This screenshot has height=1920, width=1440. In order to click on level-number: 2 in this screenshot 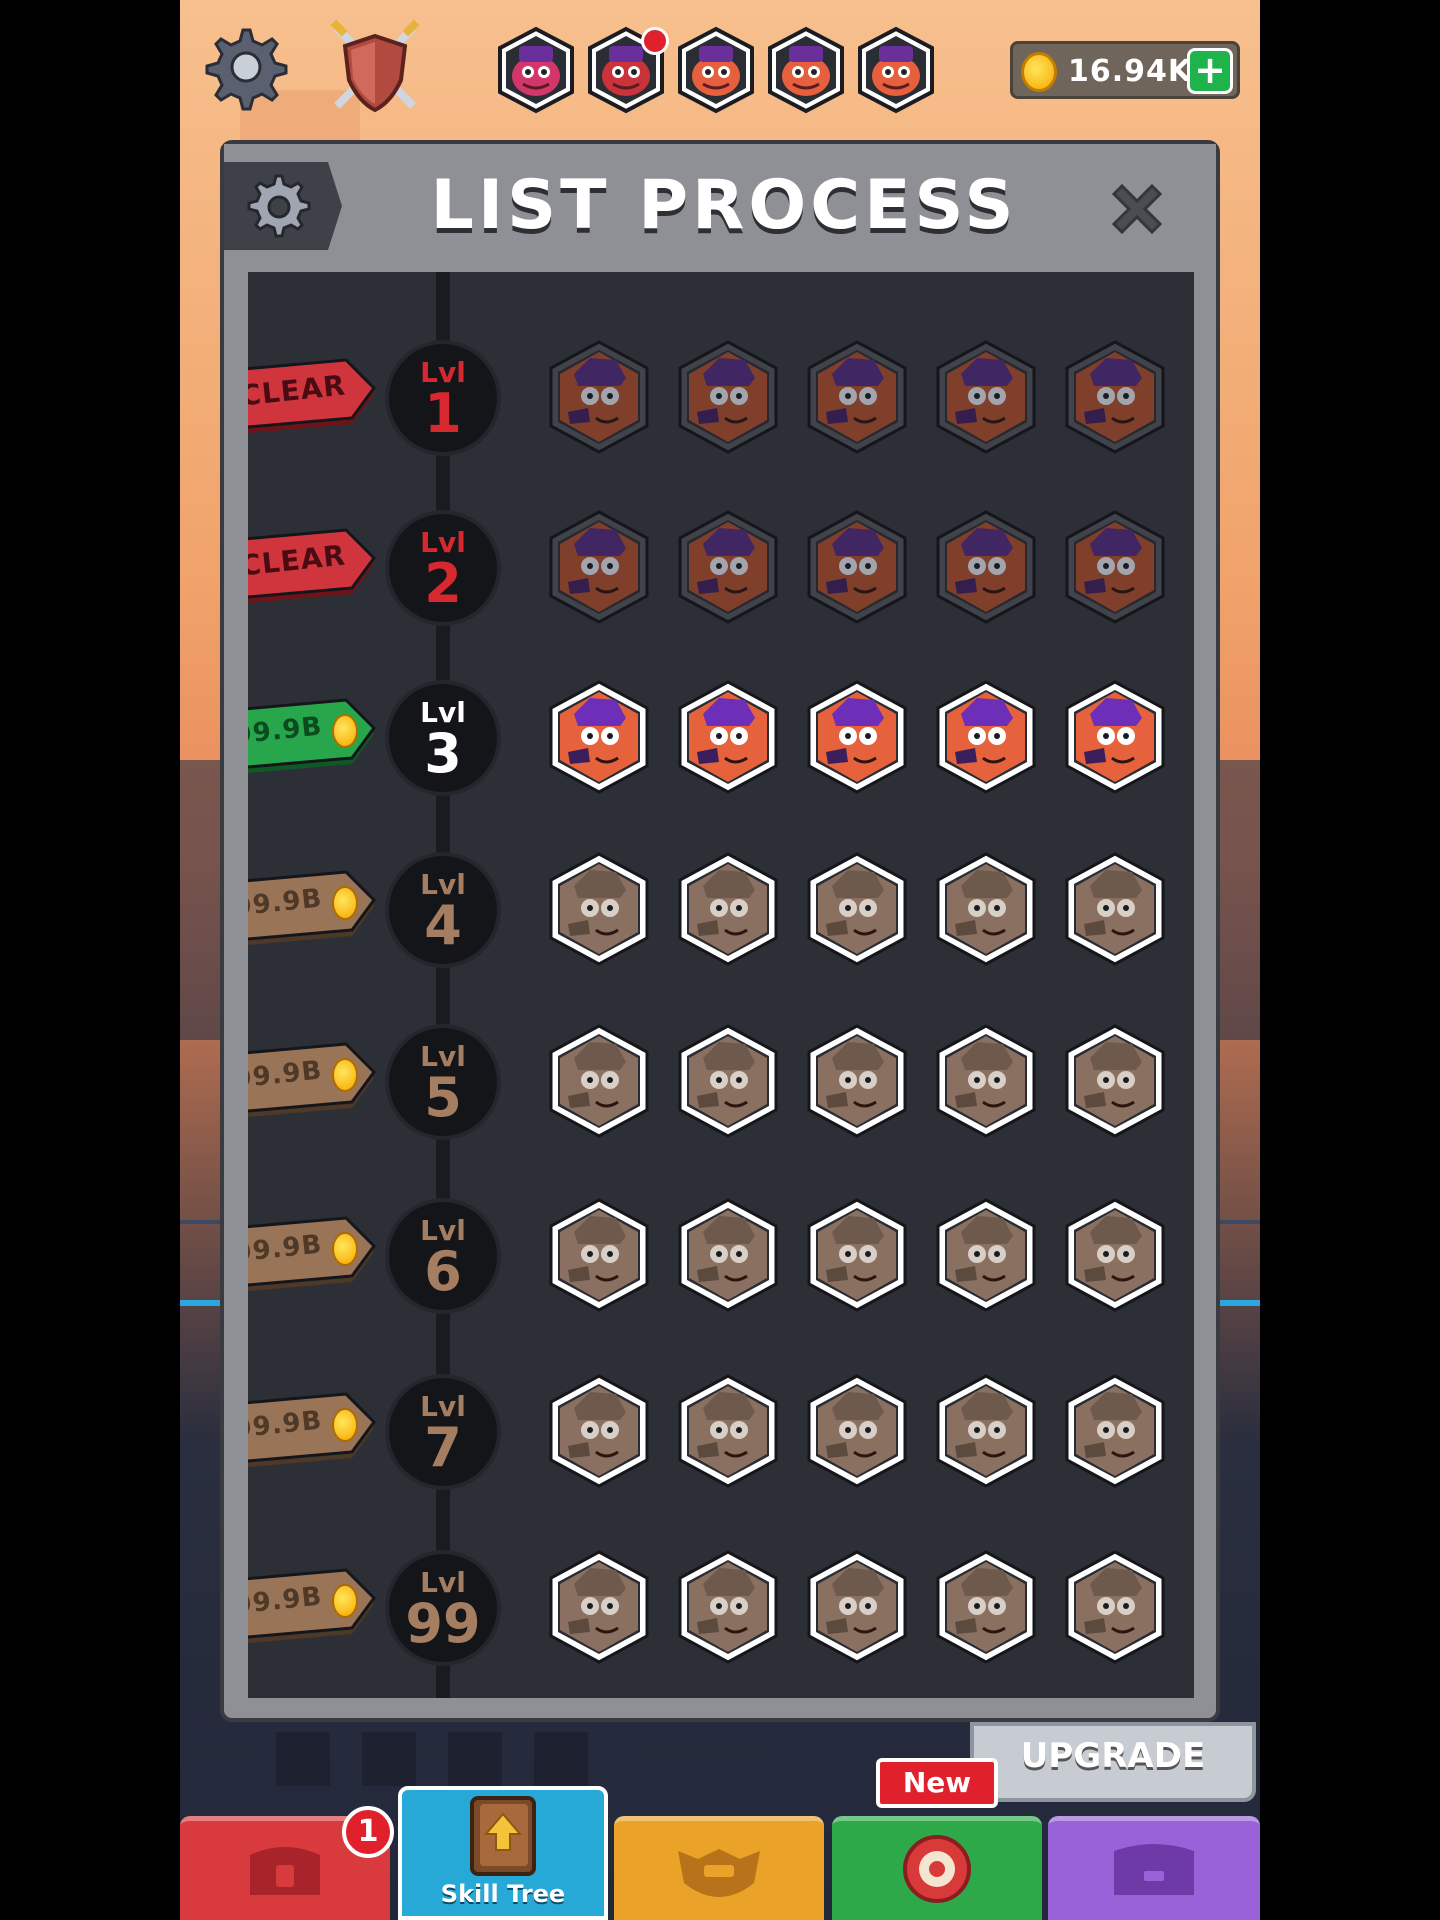, I will do `click(443, 583)`.